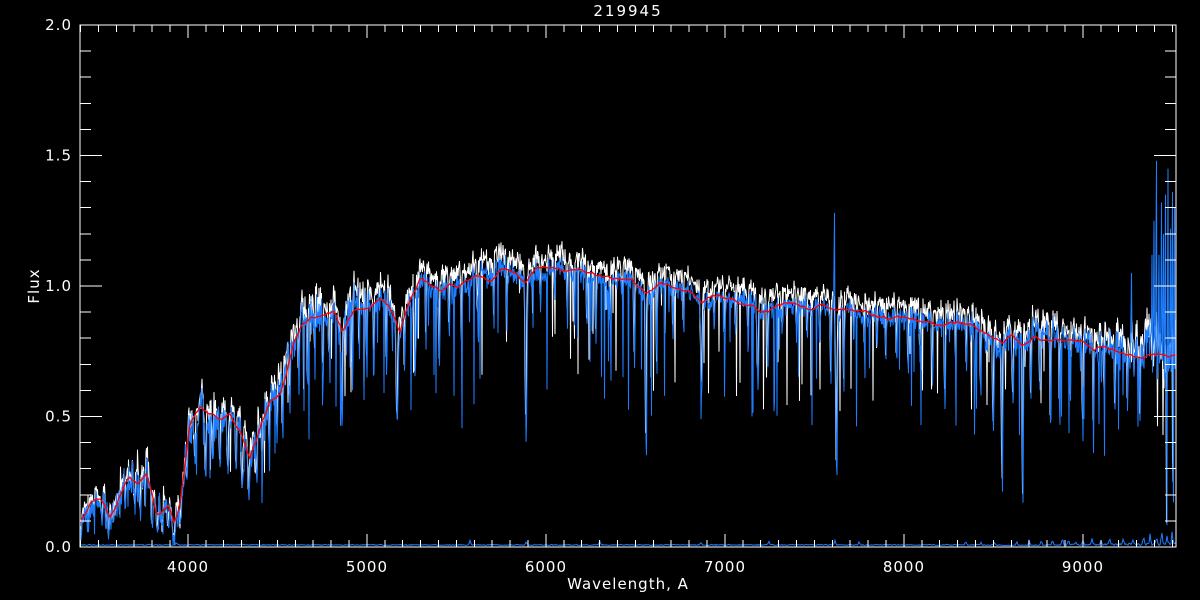  What do you see at coordinates (188, 567) in the screenshot?
I see `x-tick-label: 4000` at bounding box center [188, 567].